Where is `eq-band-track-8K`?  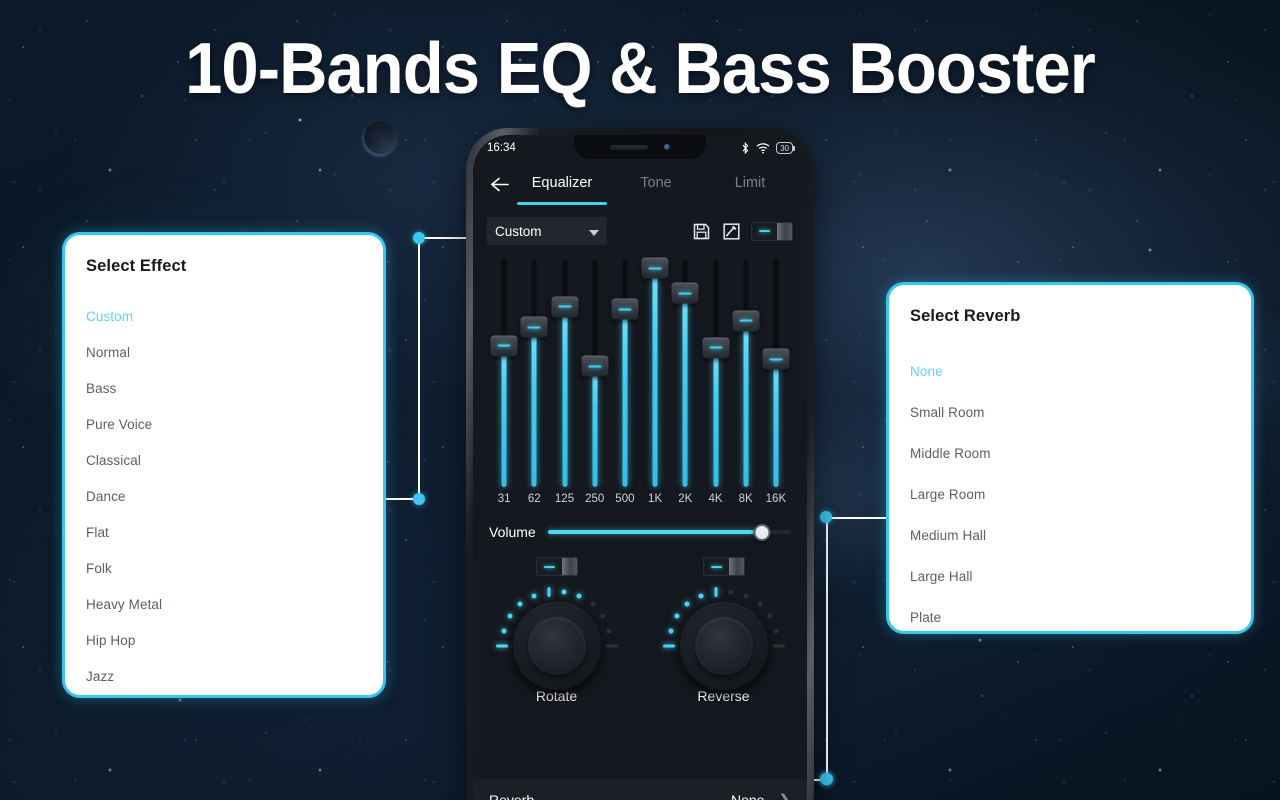 eq-band-track-8K is located at coordinates (746, 373).